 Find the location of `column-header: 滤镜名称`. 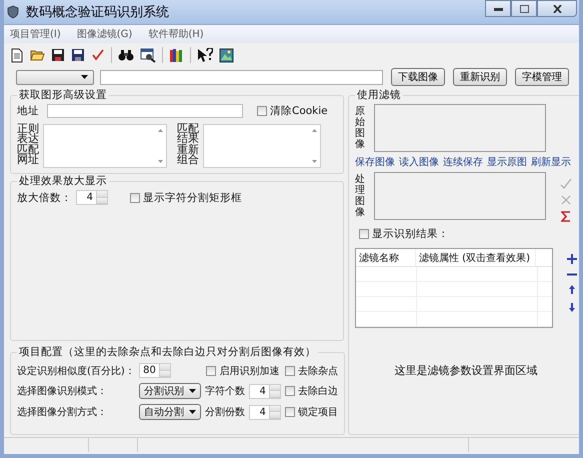

column-header: 滤镜名称 is located at coordinates (386, 257).